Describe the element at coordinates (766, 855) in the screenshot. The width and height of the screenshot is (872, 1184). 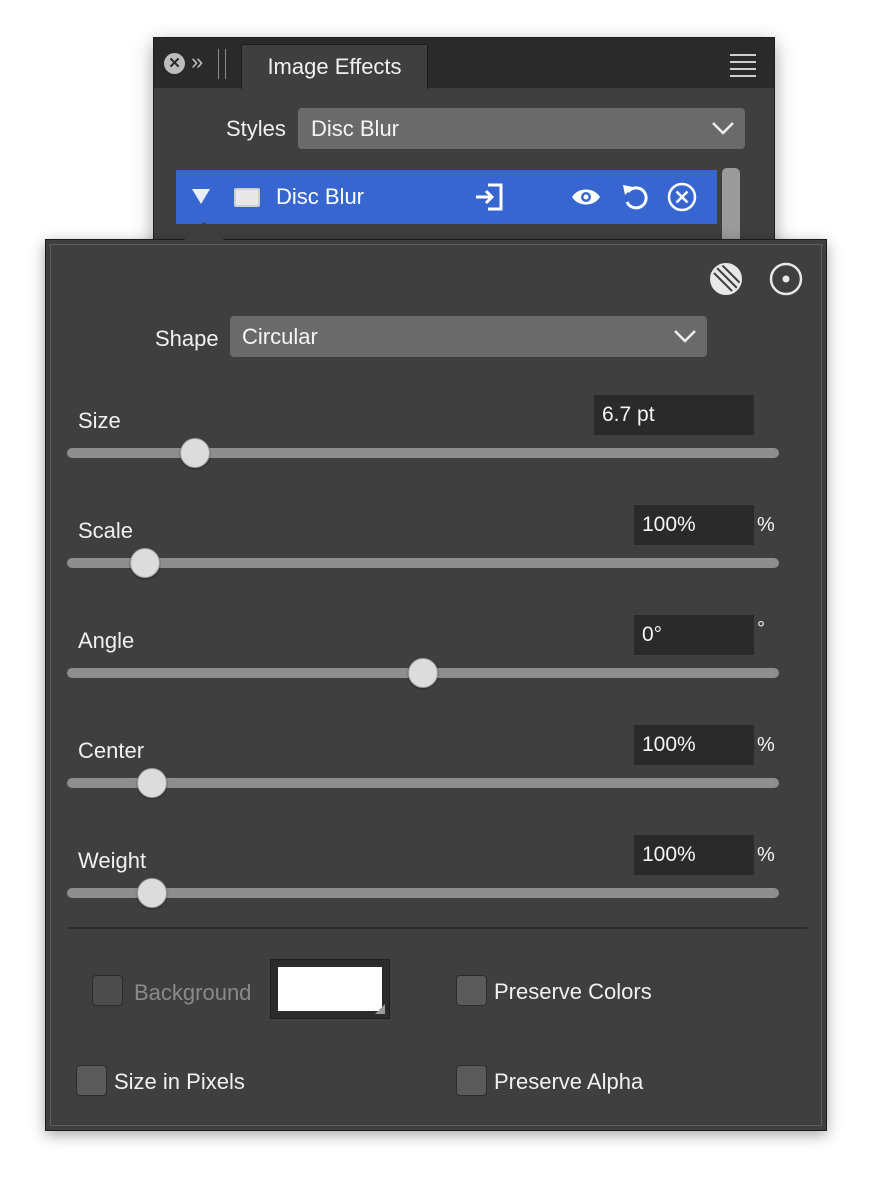
I see `weight-unit: %` at that location.